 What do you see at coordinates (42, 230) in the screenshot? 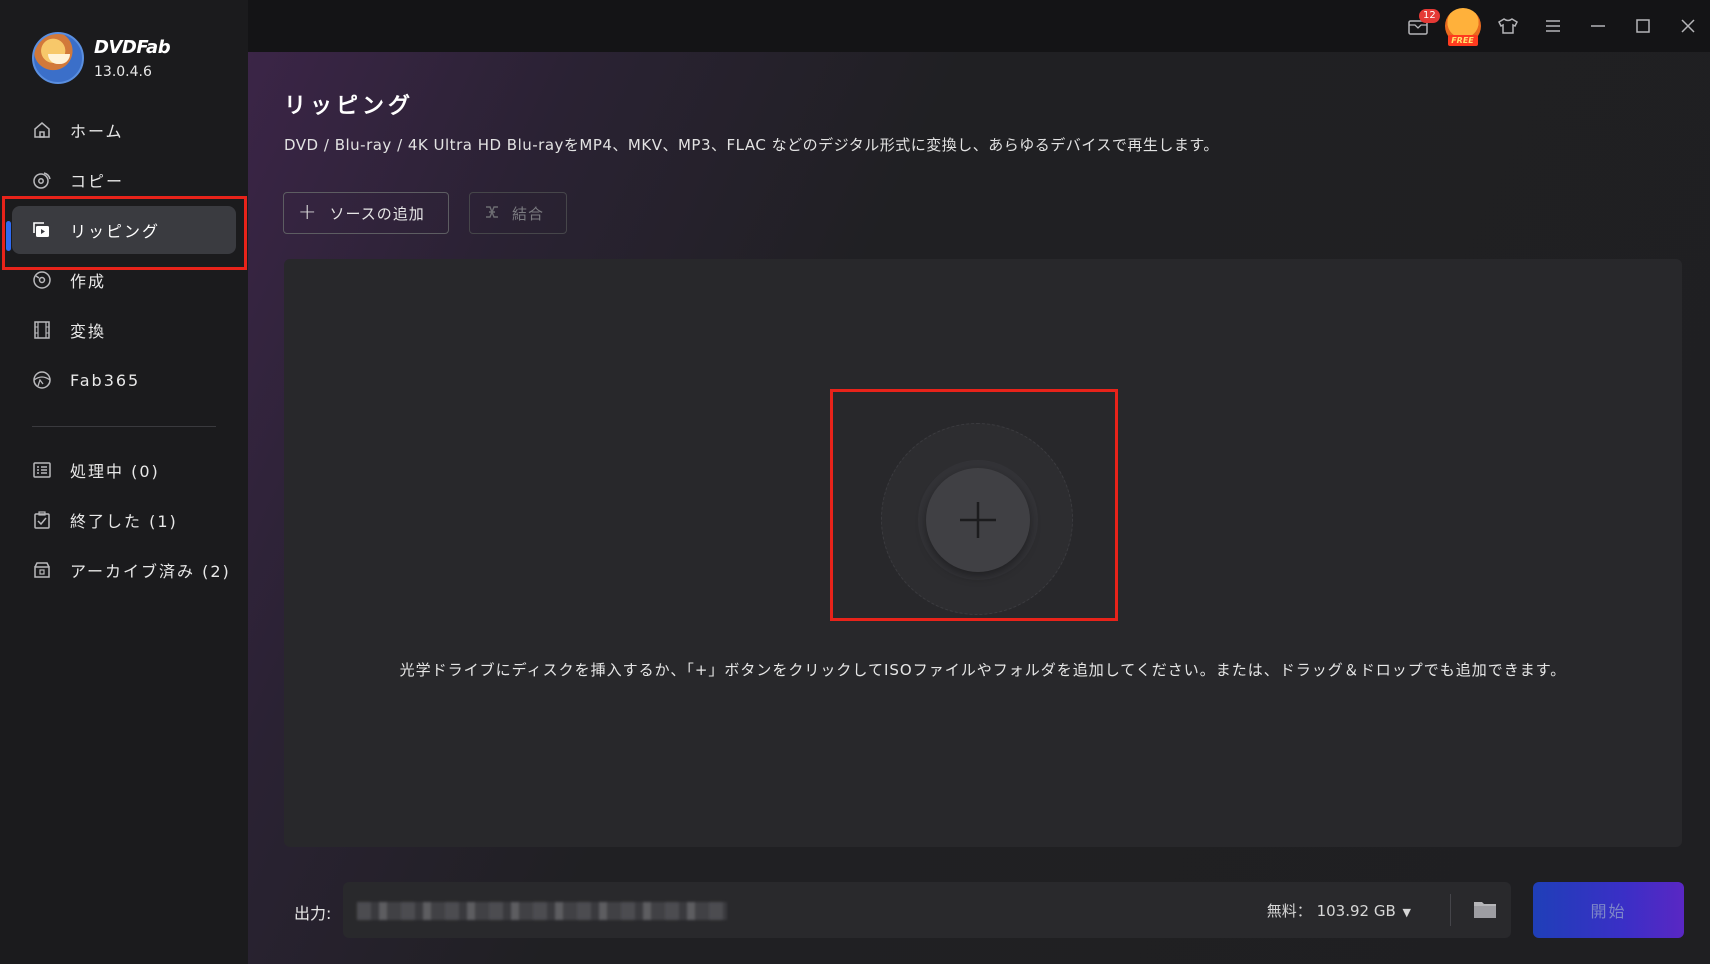
I see `ripping-icon` at bounding box center [42, 230].